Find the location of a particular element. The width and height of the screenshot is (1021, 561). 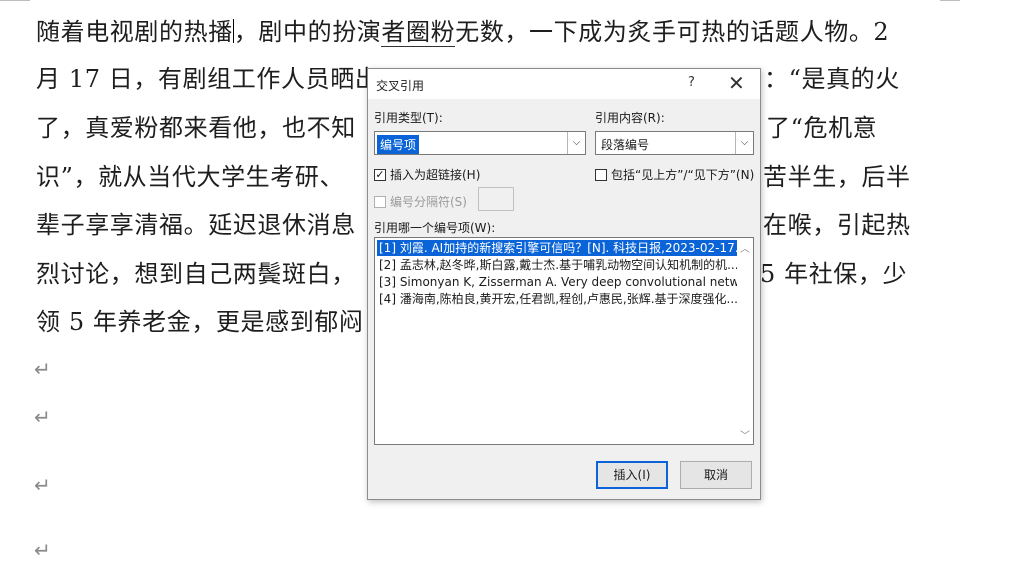

insert-hyperlink-option: ✓ 插入为超链接(H) is located at coordinates (427, 174).